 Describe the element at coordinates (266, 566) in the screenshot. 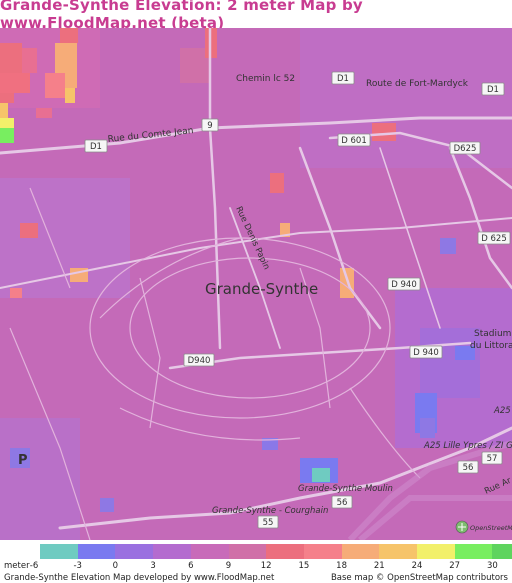

I see `legend-tick-label: 12` at that location.